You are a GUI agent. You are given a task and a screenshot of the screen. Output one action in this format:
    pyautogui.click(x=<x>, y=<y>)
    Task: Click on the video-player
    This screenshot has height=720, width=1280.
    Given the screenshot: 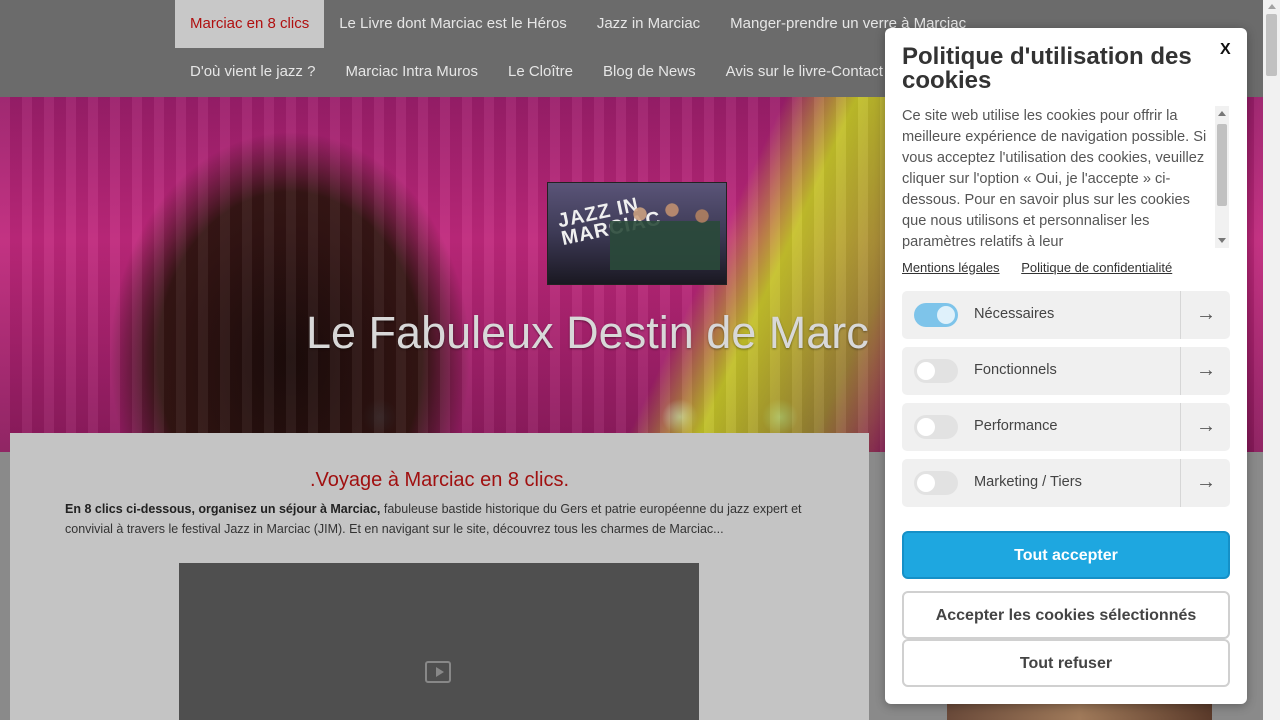 What is the action you would take?
    pyautogui.click(x=439, y=641)
    